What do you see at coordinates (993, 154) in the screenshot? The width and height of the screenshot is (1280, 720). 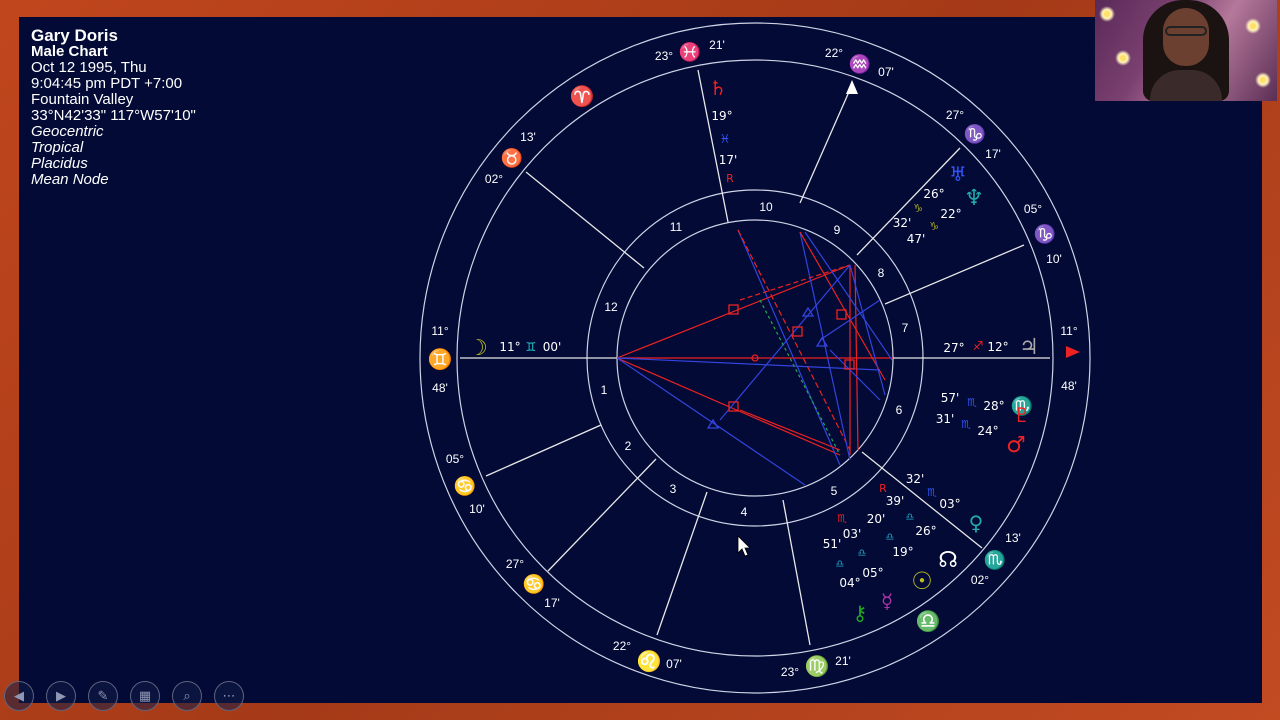 I see `cusp-9-minute: 17'` at bounding box center [993, 154].